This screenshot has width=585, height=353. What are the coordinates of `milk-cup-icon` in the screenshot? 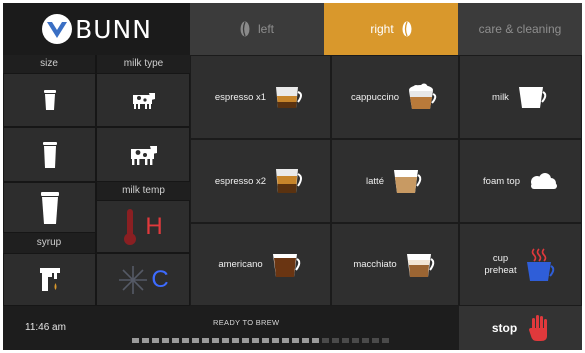 It's located at (532, 97).